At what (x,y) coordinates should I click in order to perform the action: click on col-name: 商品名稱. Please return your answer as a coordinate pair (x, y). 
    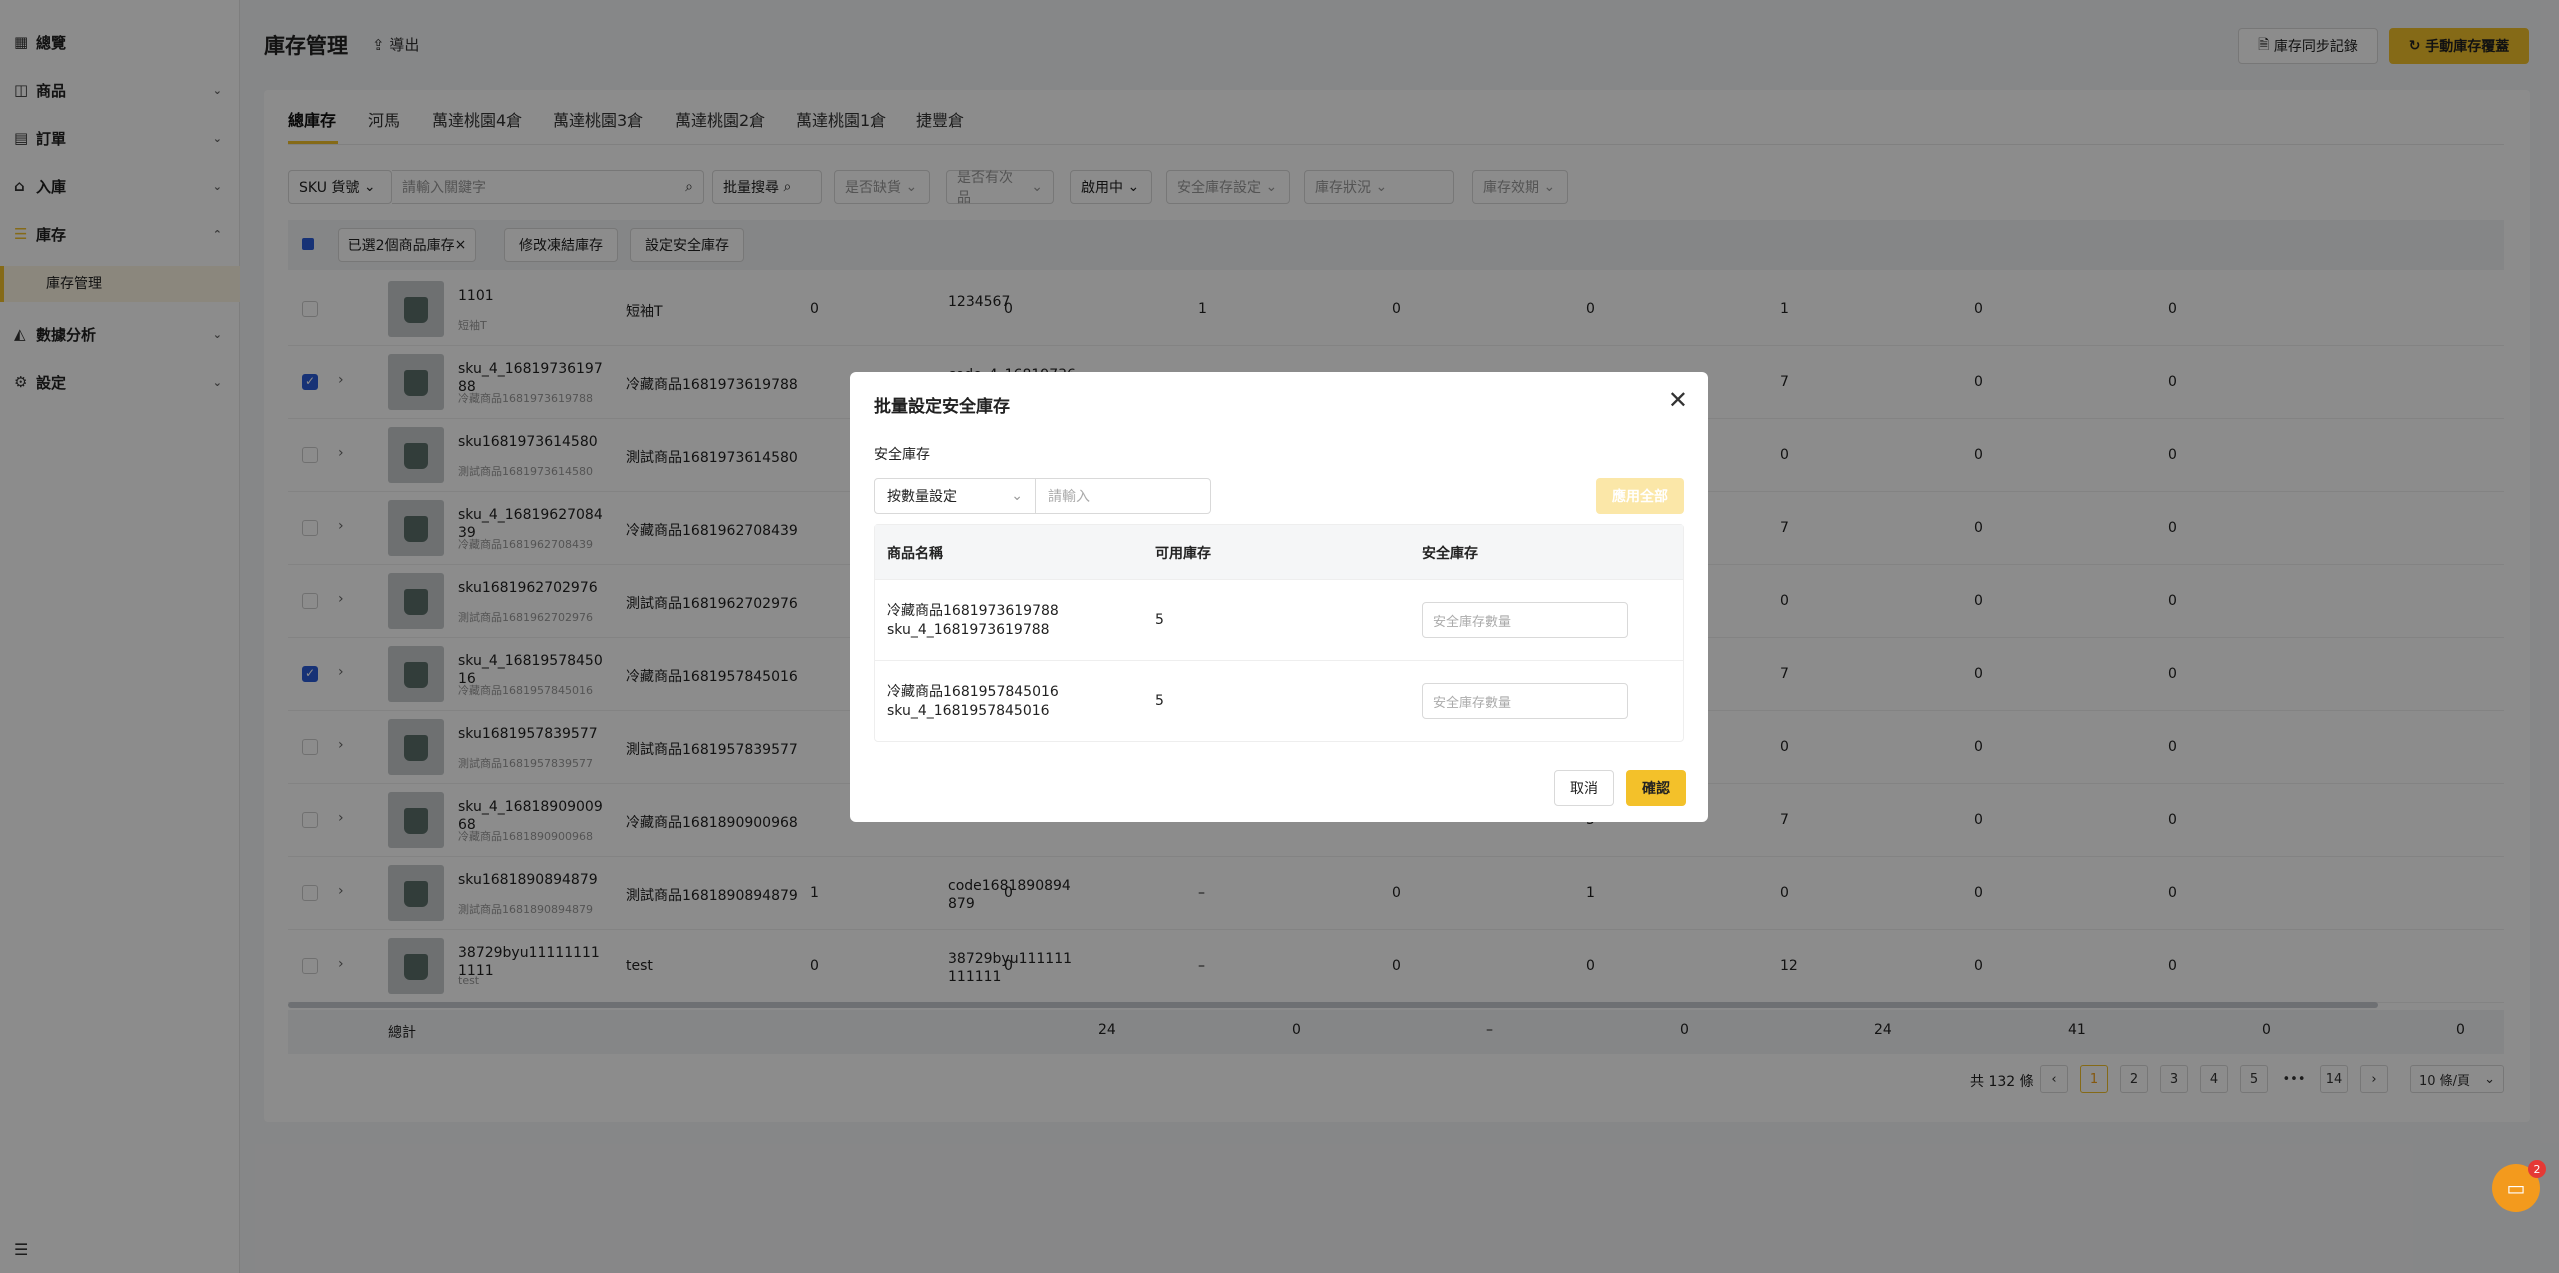
    Looking at the image, I should click on (915, 554).